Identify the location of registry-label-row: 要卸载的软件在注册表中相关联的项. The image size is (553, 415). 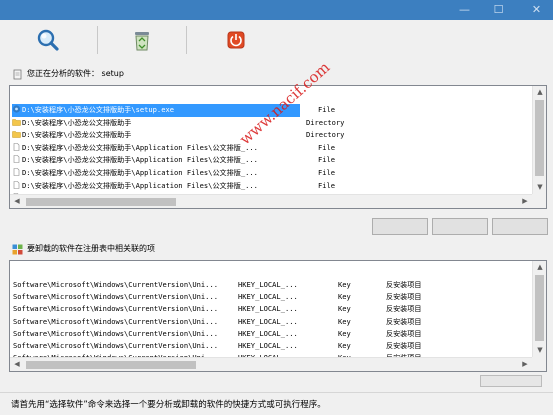
(83, 249).